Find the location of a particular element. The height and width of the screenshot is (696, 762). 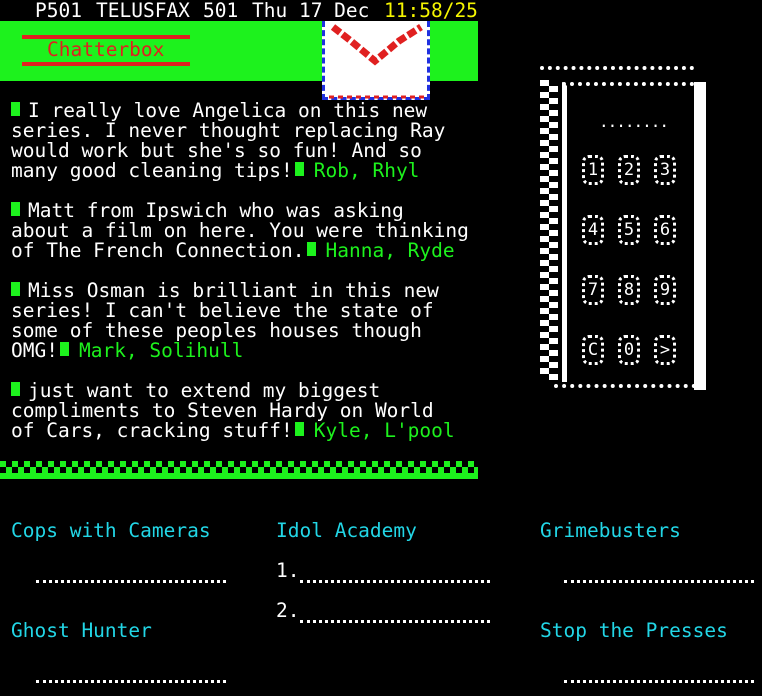

message-1: I really love Angelica on this new is located at coordinates (219, 111).